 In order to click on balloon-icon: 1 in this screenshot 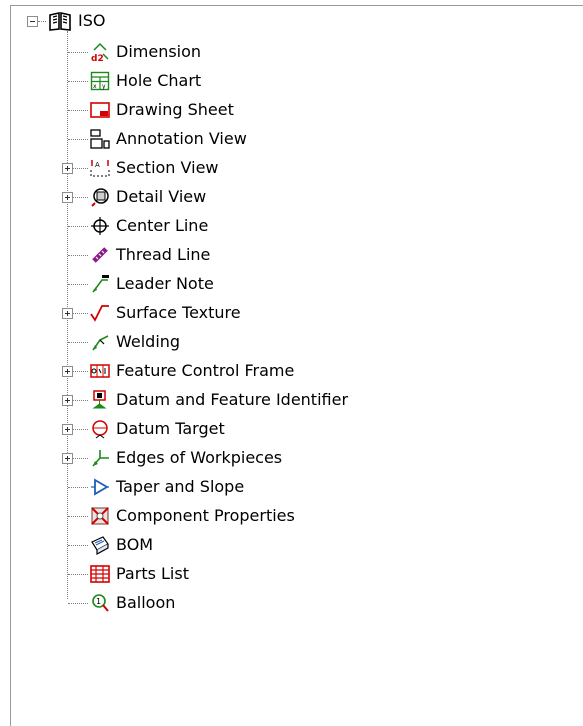, I will do `click(100, 603)`.